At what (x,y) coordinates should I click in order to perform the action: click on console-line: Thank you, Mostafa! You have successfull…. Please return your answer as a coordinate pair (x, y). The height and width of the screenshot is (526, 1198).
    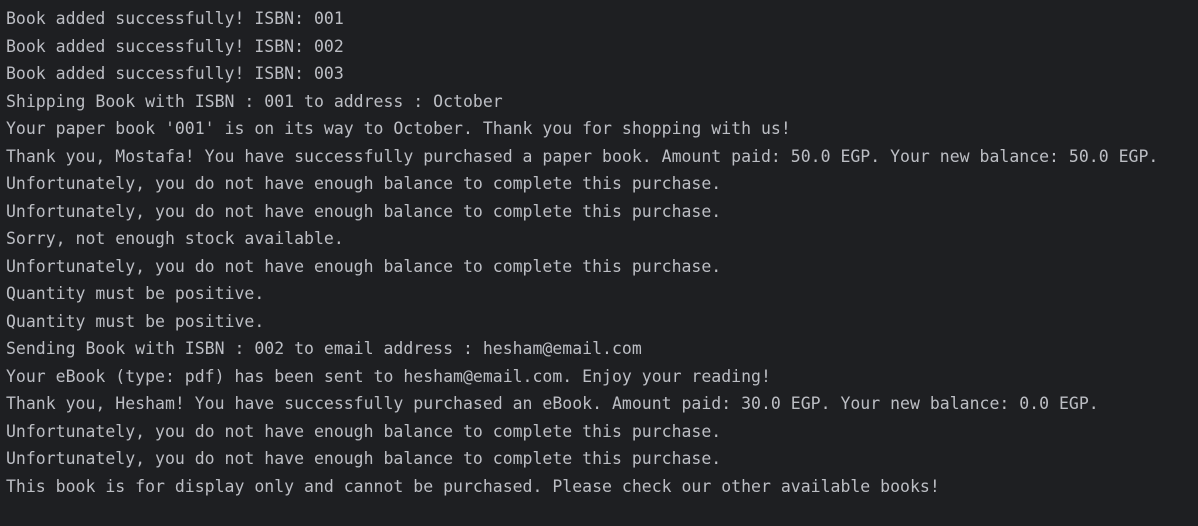
    Looking at the image, I should click on (582, 156).